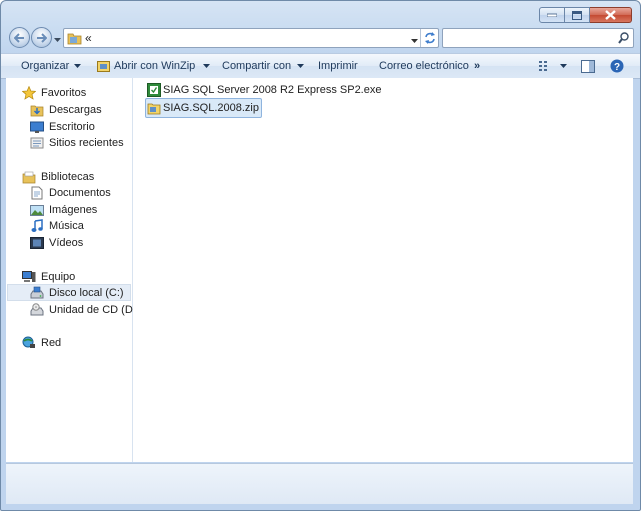  Describe the element at coordinates (29, 93) in the screenshot. I see `star-icon` at that location.